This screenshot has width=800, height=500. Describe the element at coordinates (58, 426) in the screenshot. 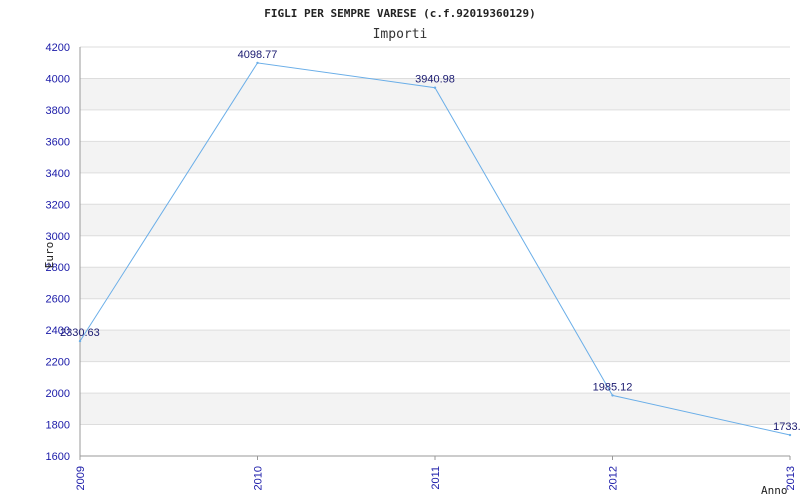

I see `y-tick-label: 1800` at that location.